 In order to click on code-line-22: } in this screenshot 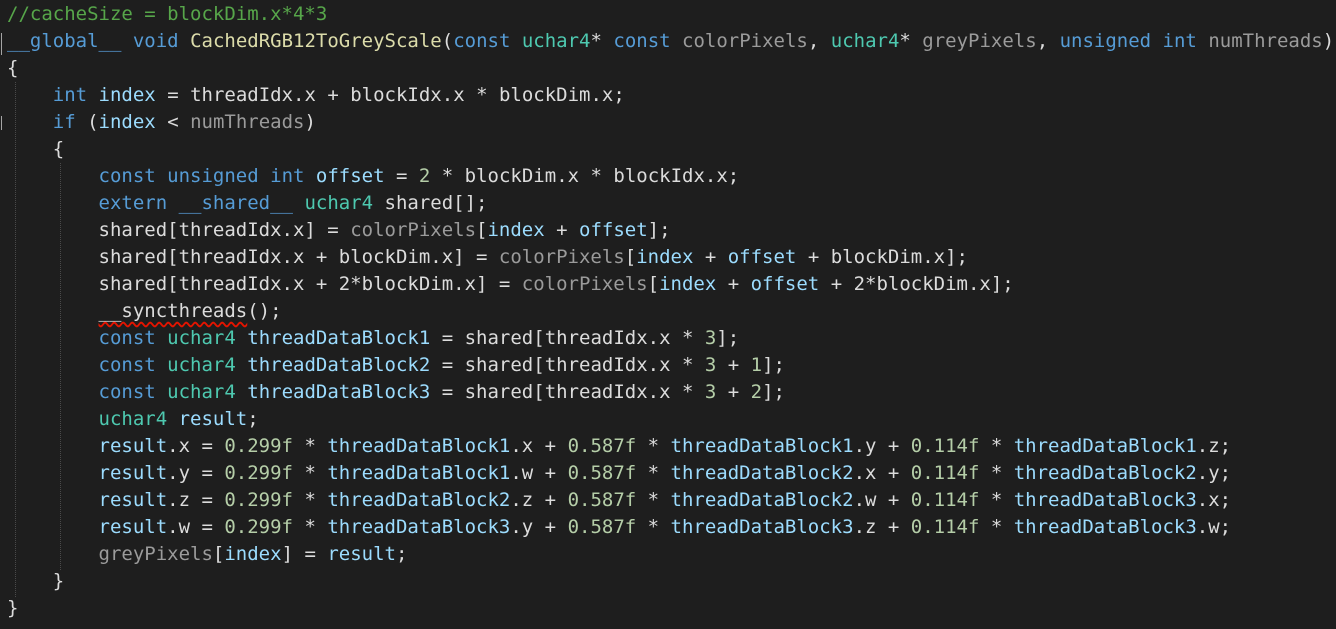, I will do `click(35, 581)`.